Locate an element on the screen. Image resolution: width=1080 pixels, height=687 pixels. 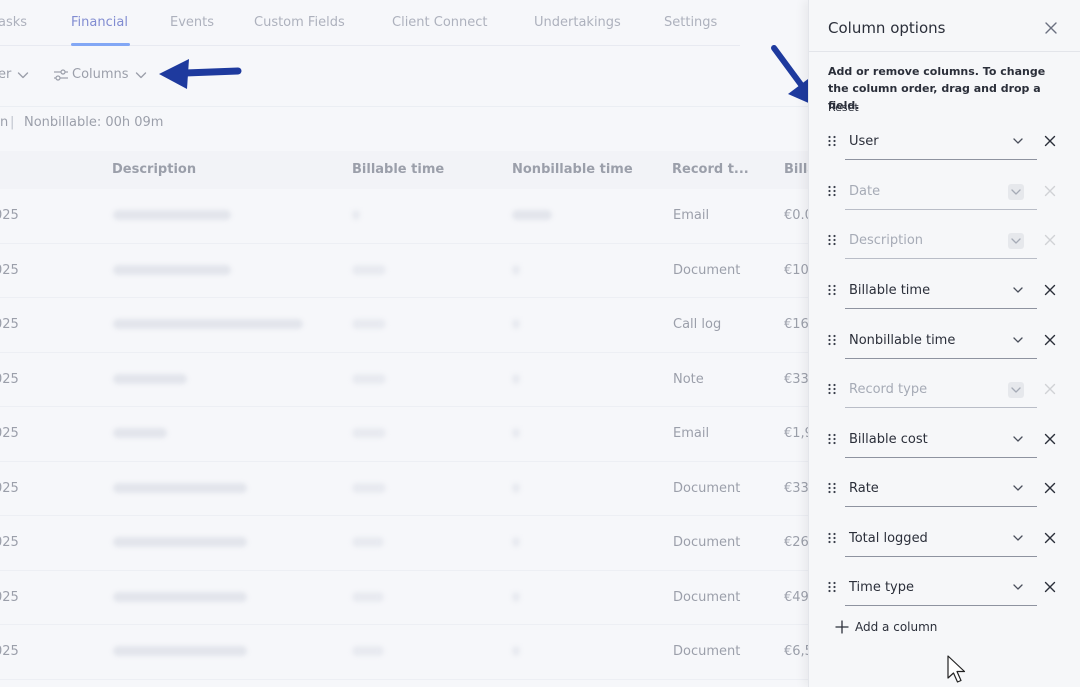
cell-billable-cost: €0.0 is located at coordinates (796, 215).